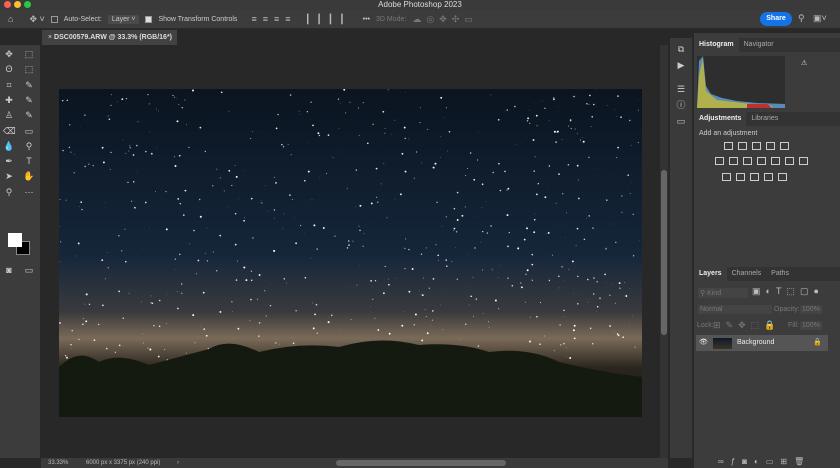  Describe the element at coordinates (764, 461) in the screenshot. I see `layer-bottom-icons: ∞ƒ◙◐▭⊞🗑` at that location.